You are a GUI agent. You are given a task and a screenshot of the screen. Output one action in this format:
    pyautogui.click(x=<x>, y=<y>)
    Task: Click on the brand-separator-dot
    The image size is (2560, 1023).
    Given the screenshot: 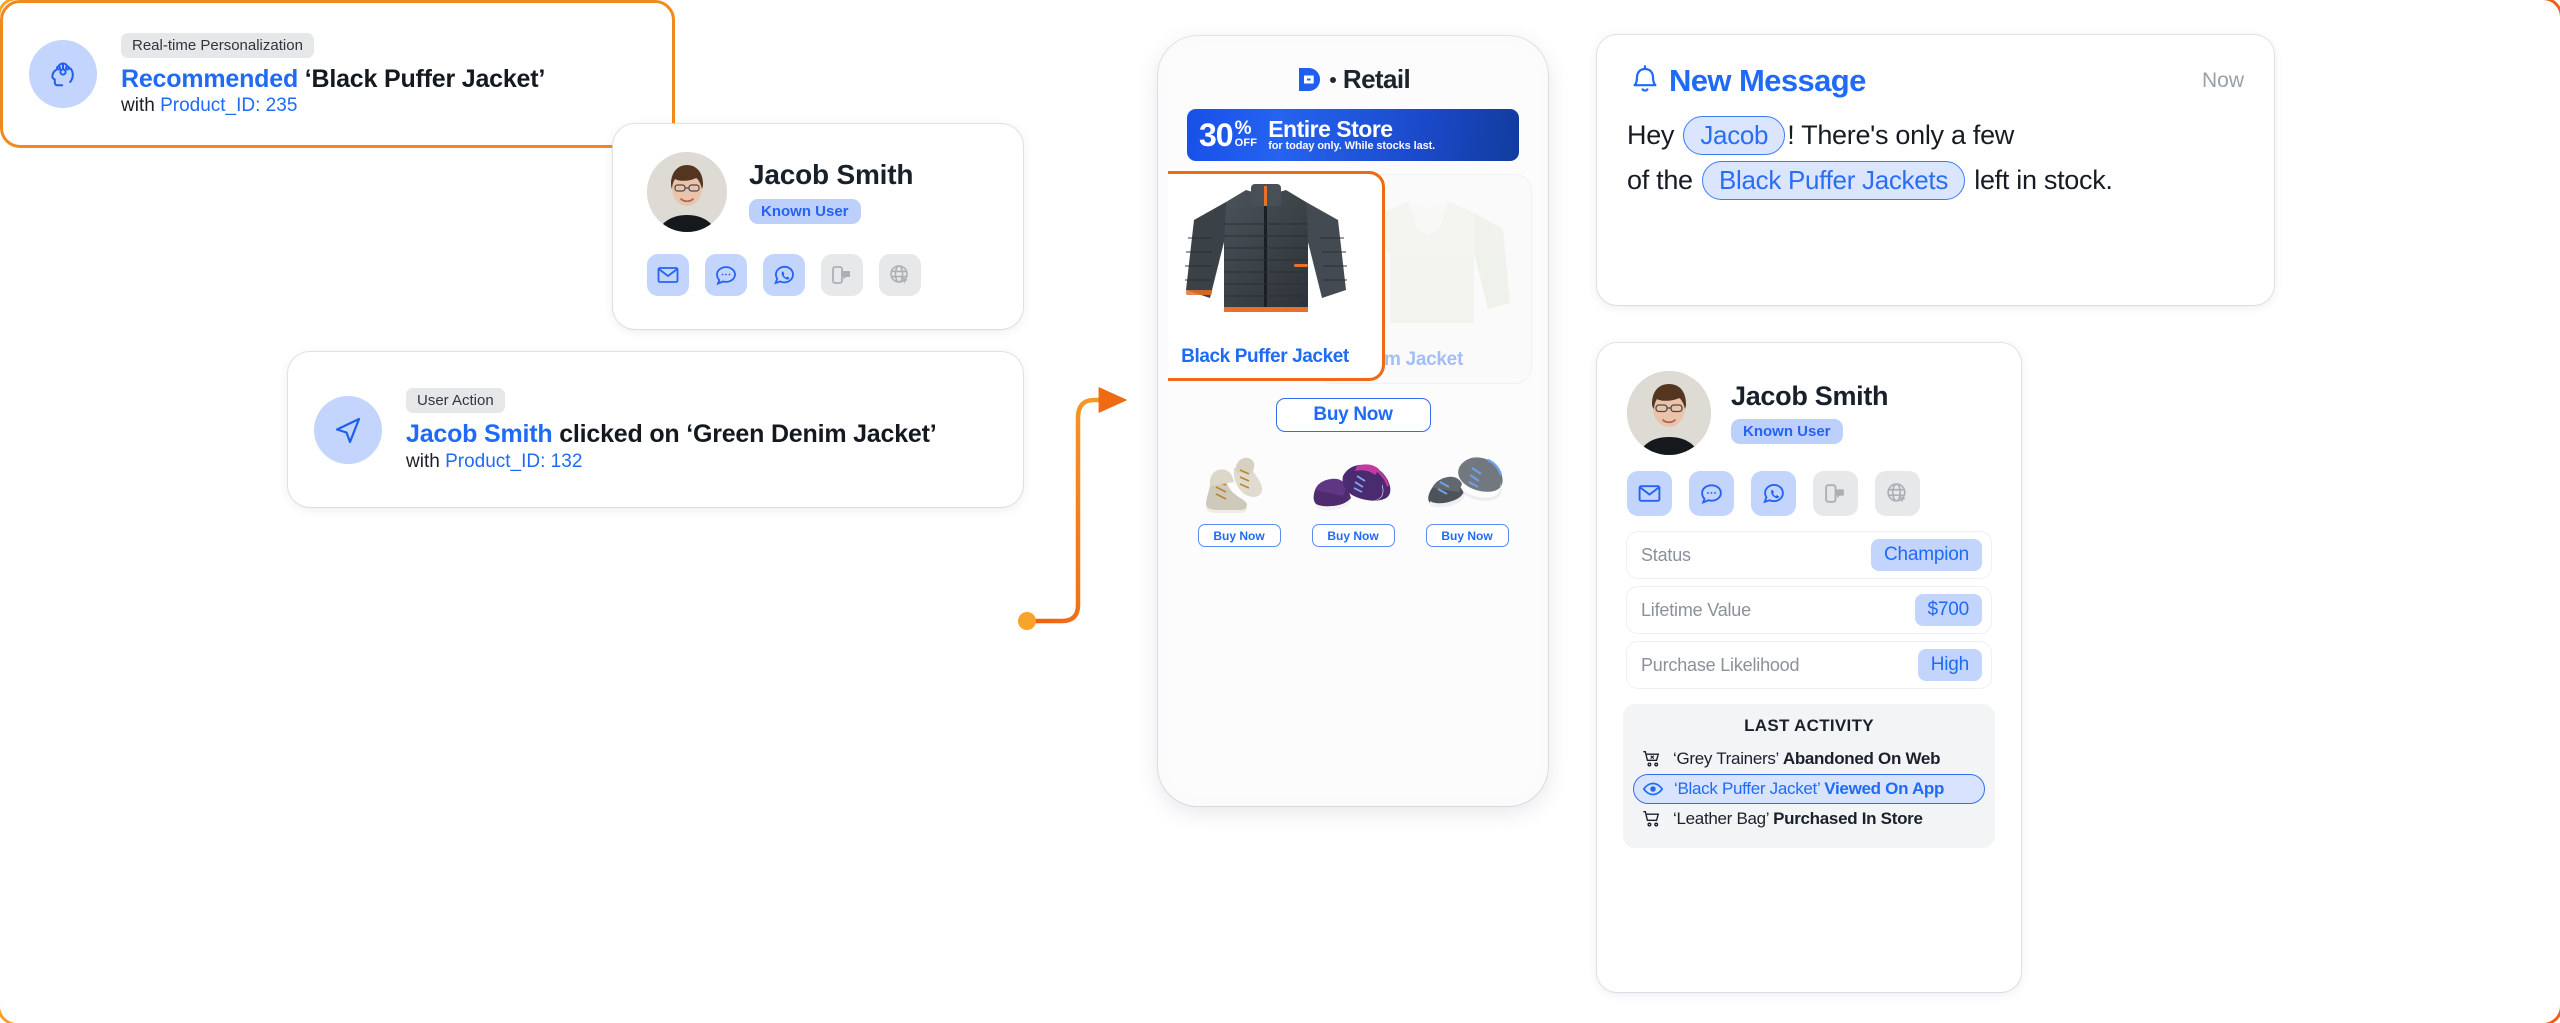 What is the action you would take?
    pyautogui.click(x=1332, y=79)
    